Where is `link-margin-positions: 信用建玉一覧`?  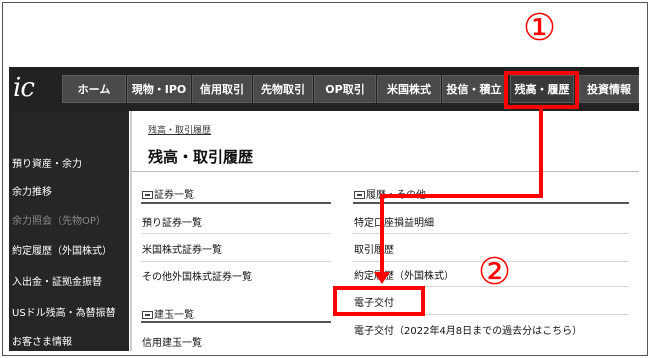
link-margin-positions: 信用建玉一覧 is located at coordinates (172, 341).